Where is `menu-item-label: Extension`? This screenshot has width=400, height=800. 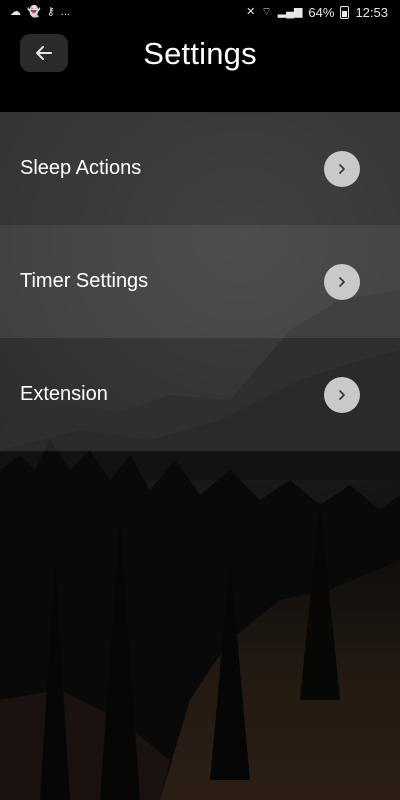
menu-item-label: Extension is located at coordinates (64, 394).